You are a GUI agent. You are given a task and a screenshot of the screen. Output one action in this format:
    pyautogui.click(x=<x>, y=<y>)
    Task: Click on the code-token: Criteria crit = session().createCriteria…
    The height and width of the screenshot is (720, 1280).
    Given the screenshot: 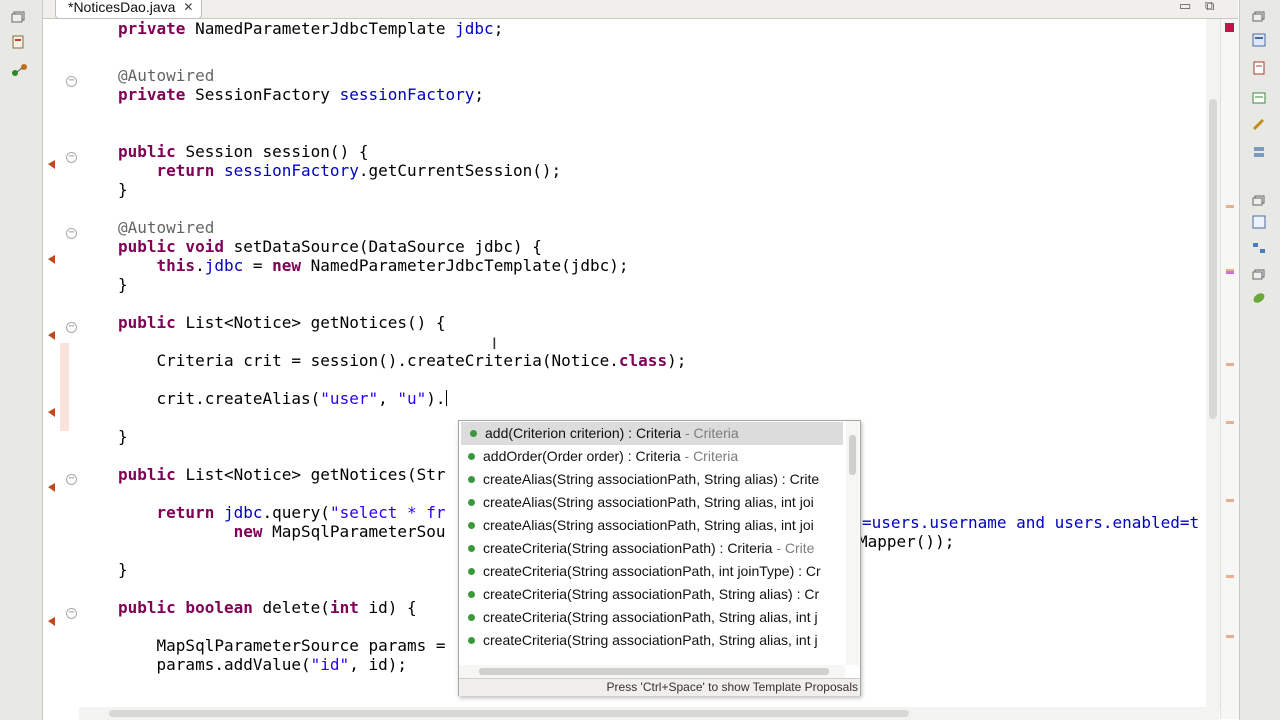 What is the action you would take?
    pyautogui.click(x=368, y=360)
    